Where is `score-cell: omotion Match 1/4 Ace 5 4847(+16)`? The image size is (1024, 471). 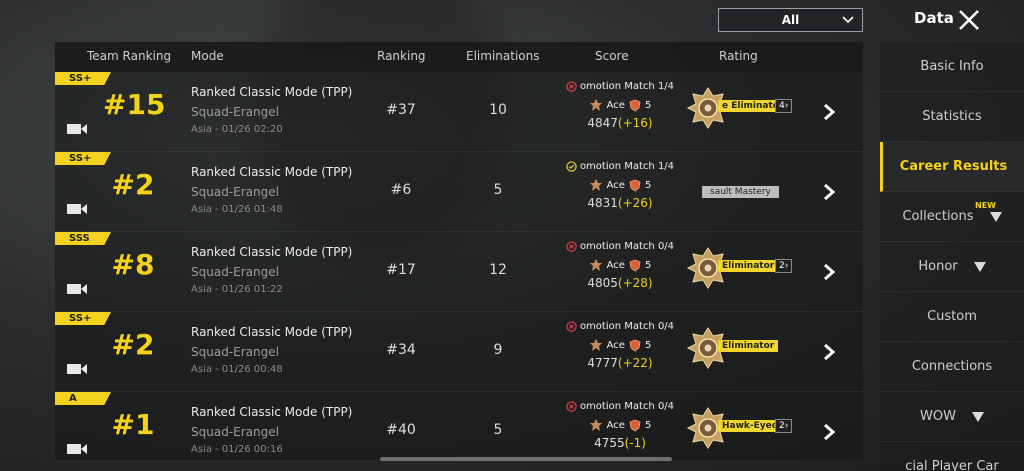 score-cell: omotion Match 1/4 Ace 5 4847(+16) is located at coordinates (620, 104).